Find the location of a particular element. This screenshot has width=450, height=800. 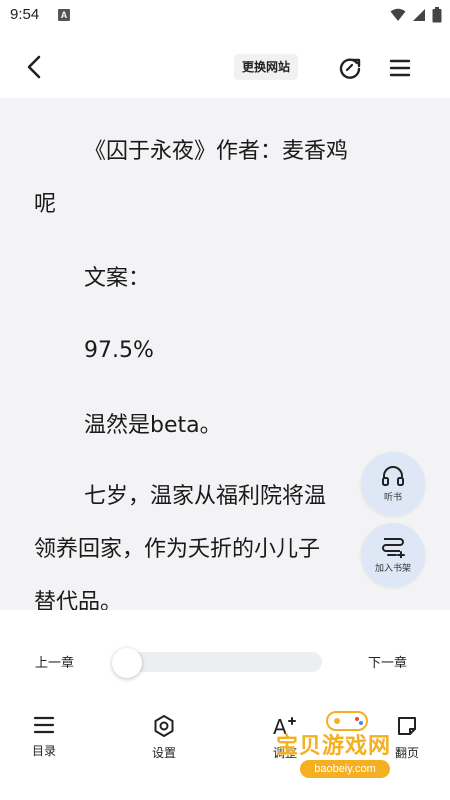

prev-chapter-button: 上一章 is located at coordinates (54, 661).